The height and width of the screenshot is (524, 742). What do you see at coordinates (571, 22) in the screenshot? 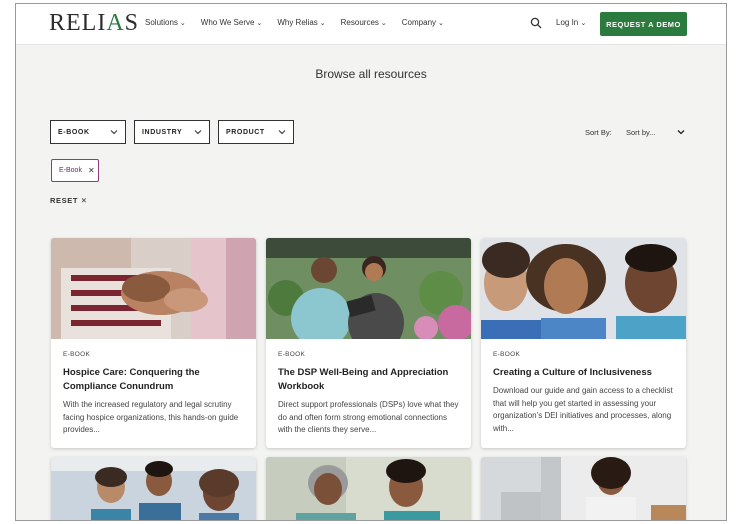
I see `login-link: Log In ⌄` at bounding box center [571, 22].